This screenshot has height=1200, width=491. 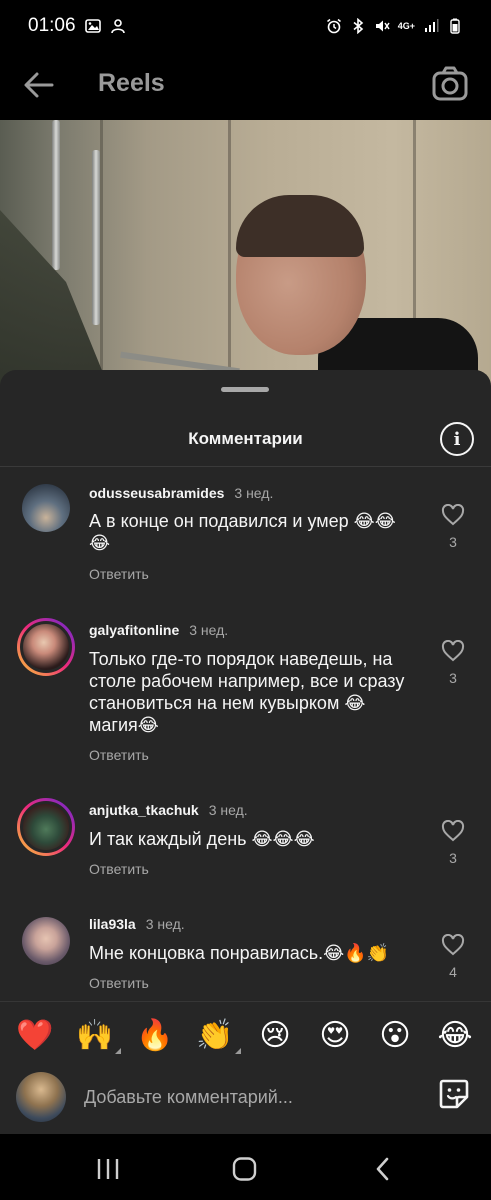 What do you see at coordinates (382, 26) in the screenshot?
I see `mute-icon` at bounding box center [382, 26].